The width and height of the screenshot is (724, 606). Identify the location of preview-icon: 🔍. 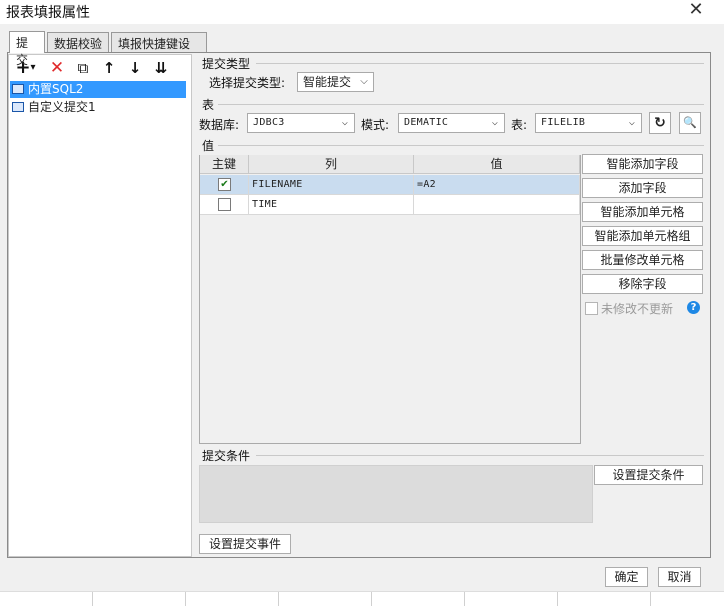
(690, 123).